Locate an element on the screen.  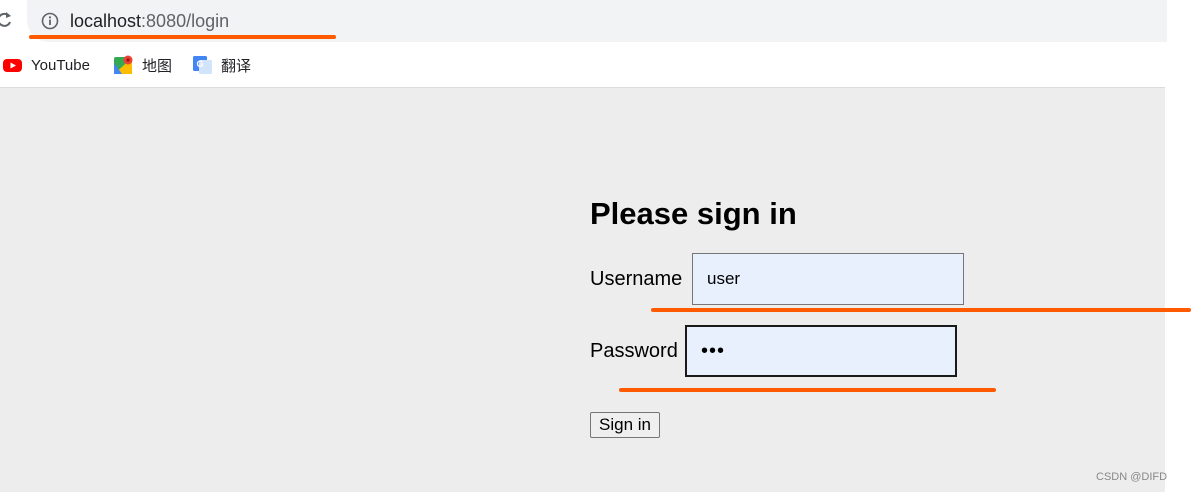
page-title: Please sign in is located at coordinates (693, 213).